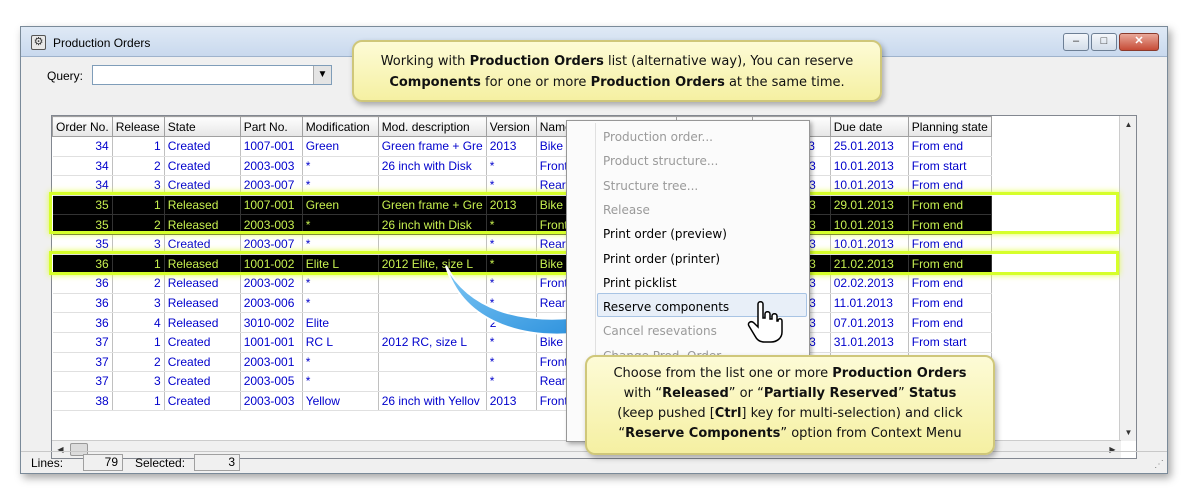  I want to click on column-header: State, so click(202, 126).